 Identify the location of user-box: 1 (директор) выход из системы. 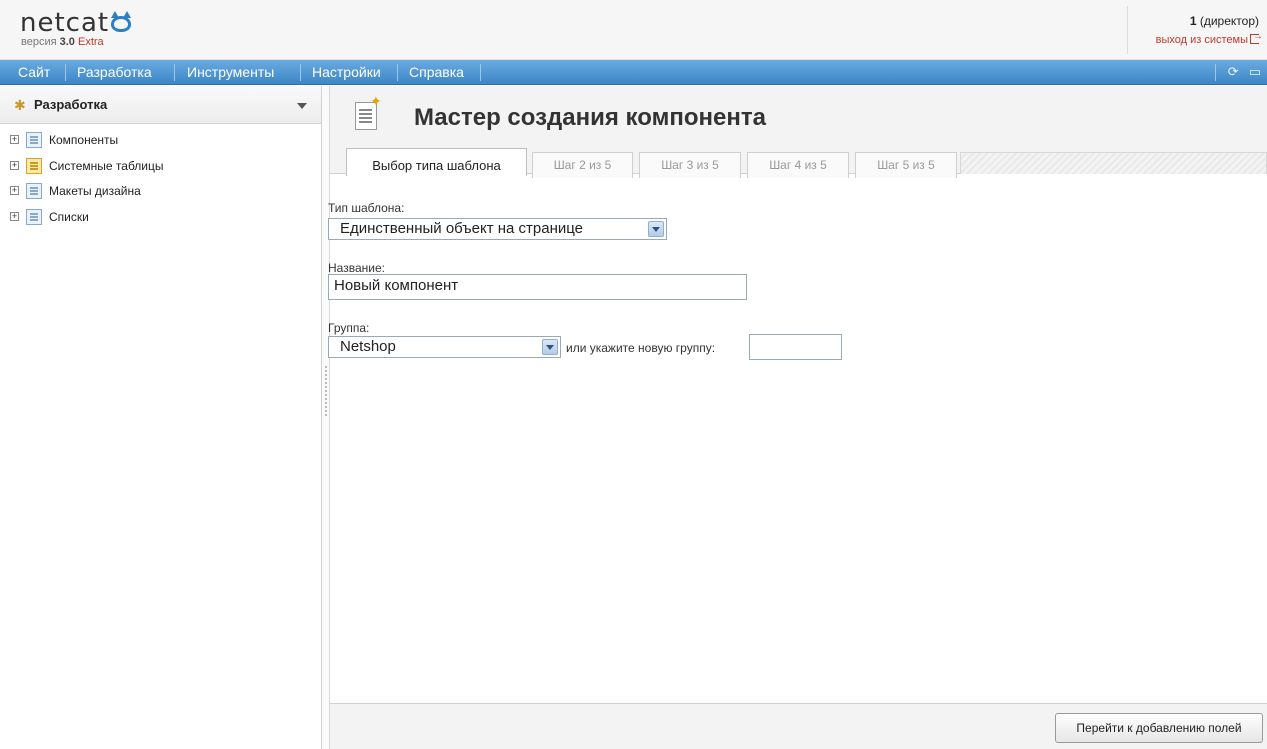
(1209, 30).